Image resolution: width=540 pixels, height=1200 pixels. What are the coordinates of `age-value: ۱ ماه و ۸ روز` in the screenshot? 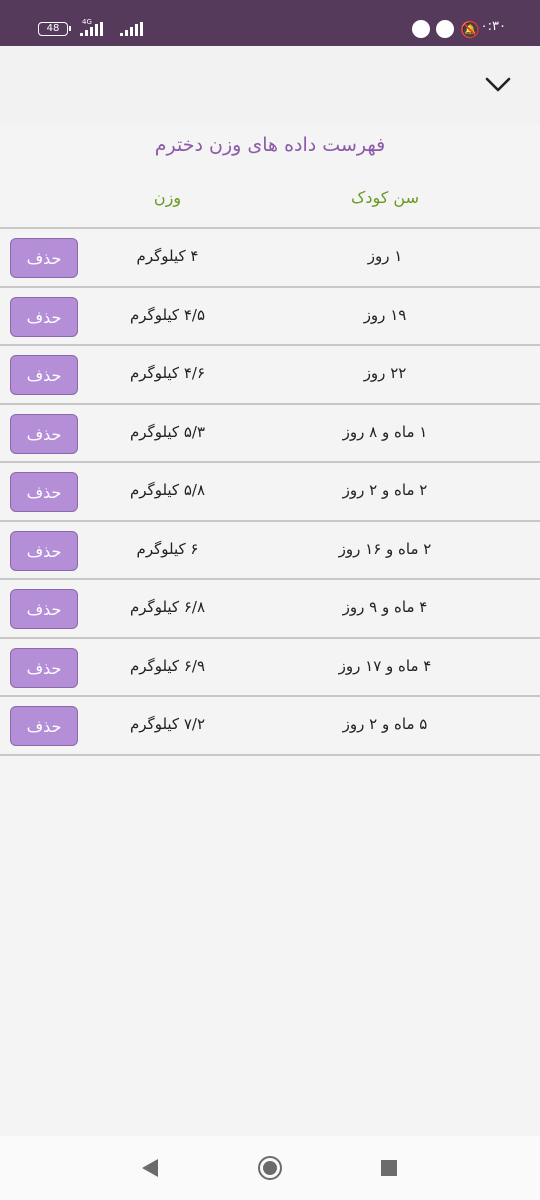 It's located at (385, 431).